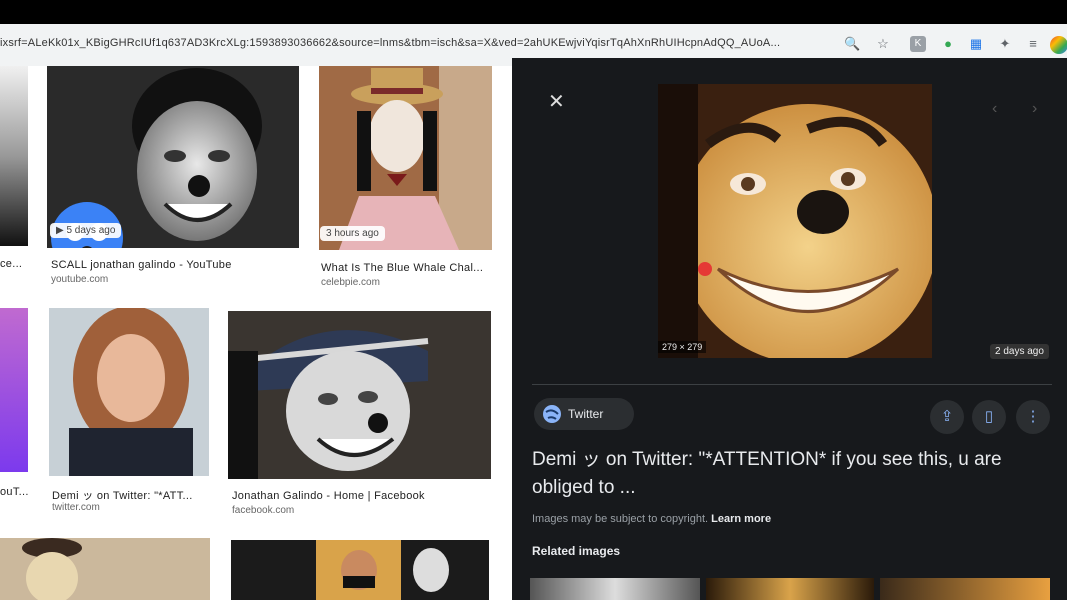 This screenshot has width=1067, height=600. What do you see at coordinates (533, 13) in the screenshot?
I see `screen-bezel` at bounding box center [533, 13].